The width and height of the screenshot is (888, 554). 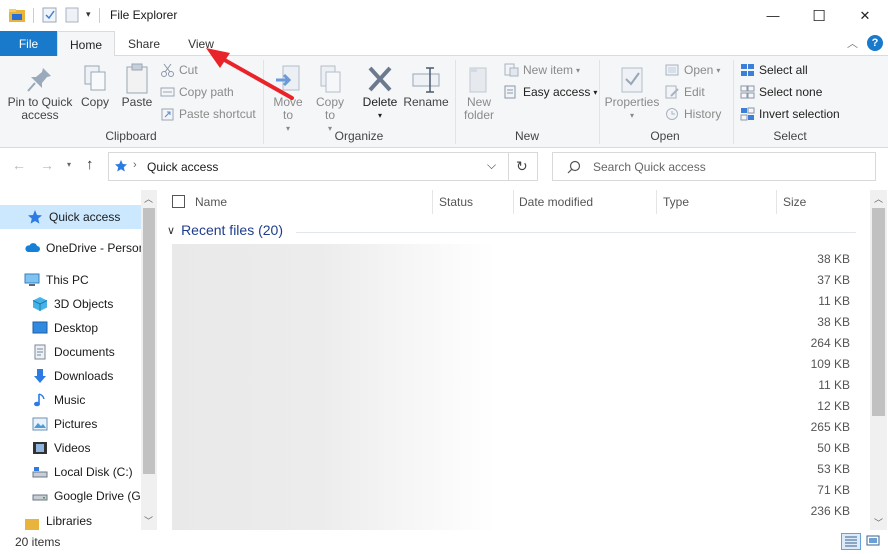 What do you see at coordinates (40, 93) in the screenshot?
I see `pin-to-quick-access-button: Pin to Quick access` at bounding box center [40, 93].